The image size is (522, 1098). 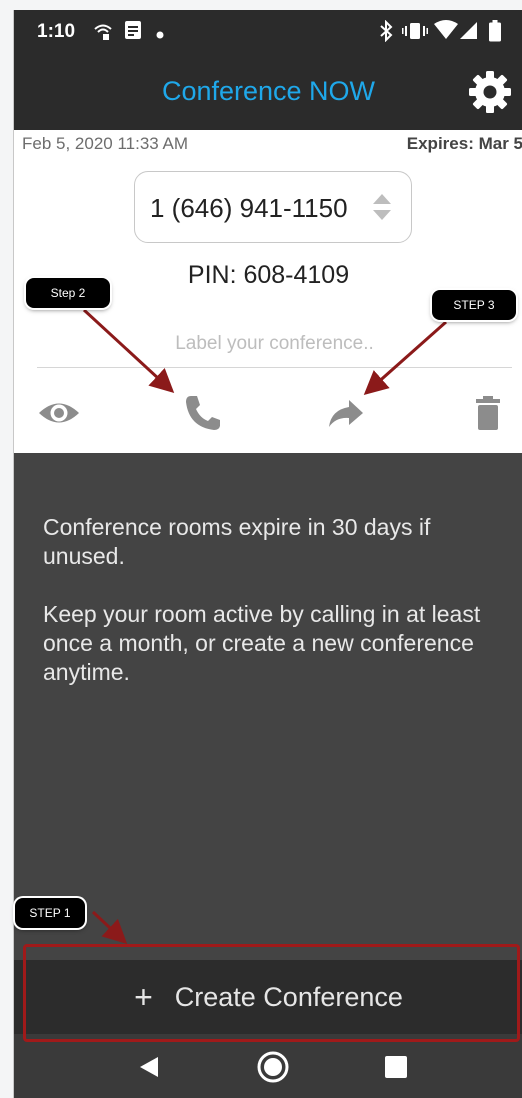 I want to click on expires-label: Expires: Mar 5, so click(x=464, y=143).